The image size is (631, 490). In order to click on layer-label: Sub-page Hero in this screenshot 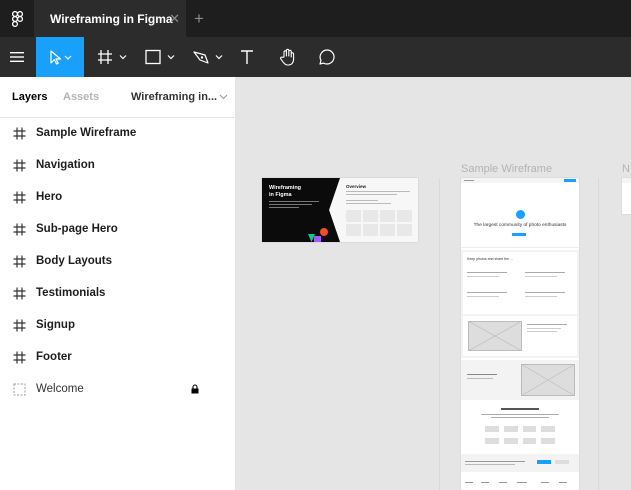, I will do `click(77, 229)`.